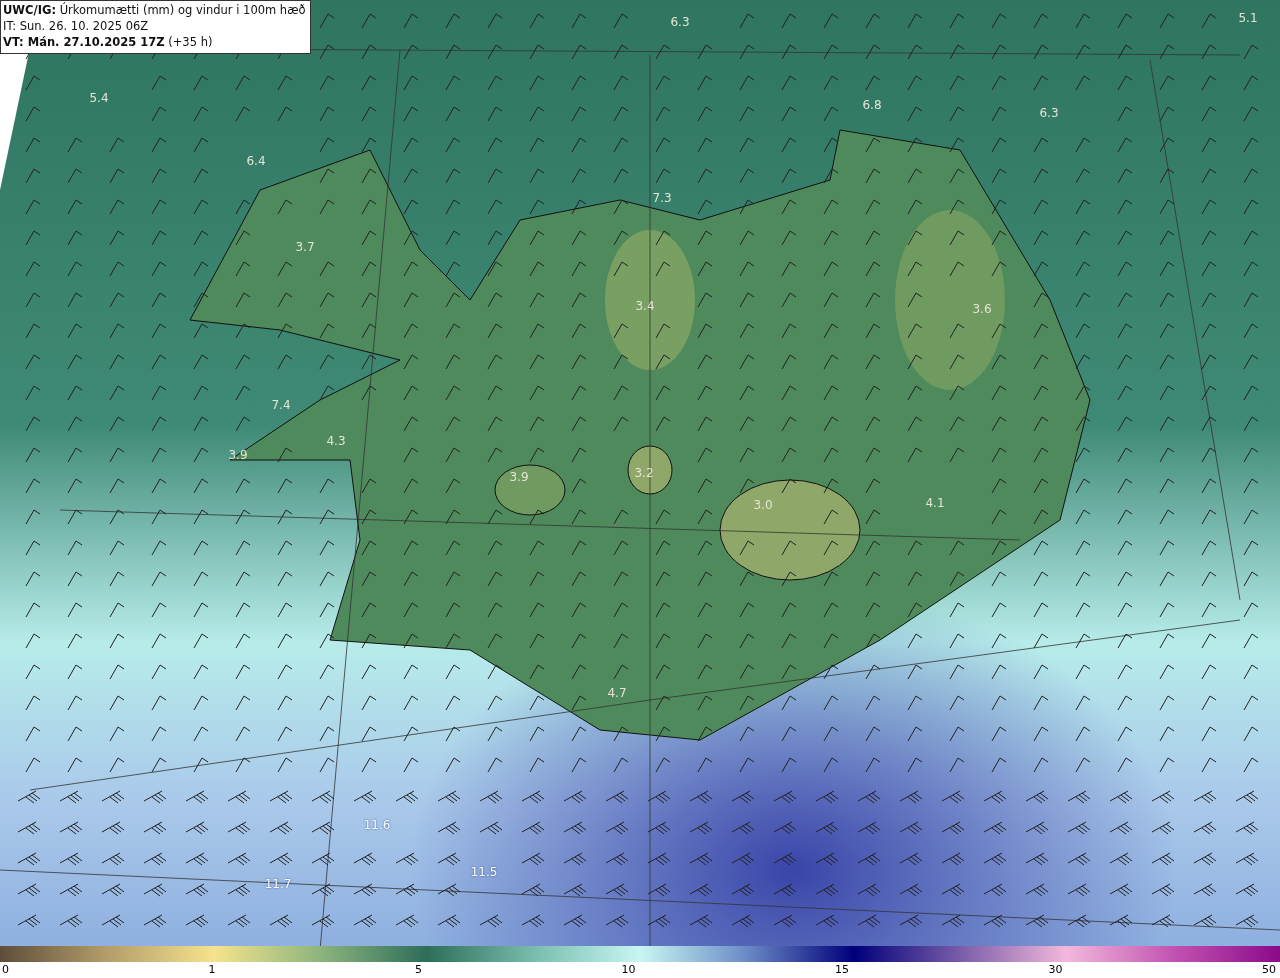 The image size is (1280, 978). I want to click on scale-tick-label: 10, so click(628, 970).